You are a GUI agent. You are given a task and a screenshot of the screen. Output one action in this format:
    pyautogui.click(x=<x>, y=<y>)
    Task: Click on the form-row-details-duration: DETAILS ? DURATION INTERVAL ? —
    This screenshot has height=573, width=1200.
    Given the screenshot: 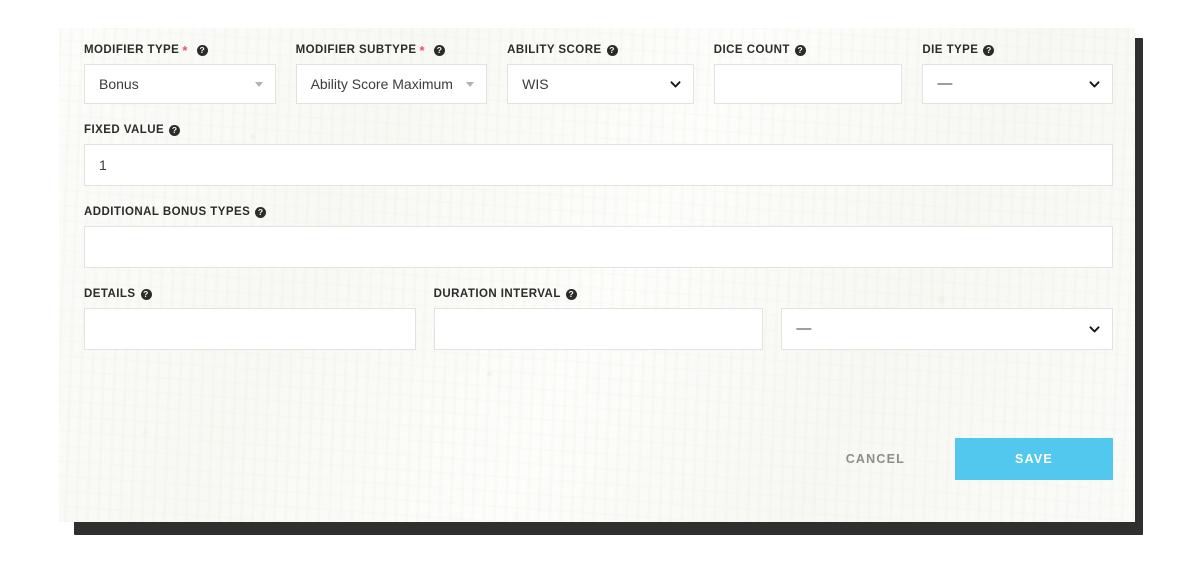 What is the action you would take?
    pyautogui.click(x=599, y=319)
    